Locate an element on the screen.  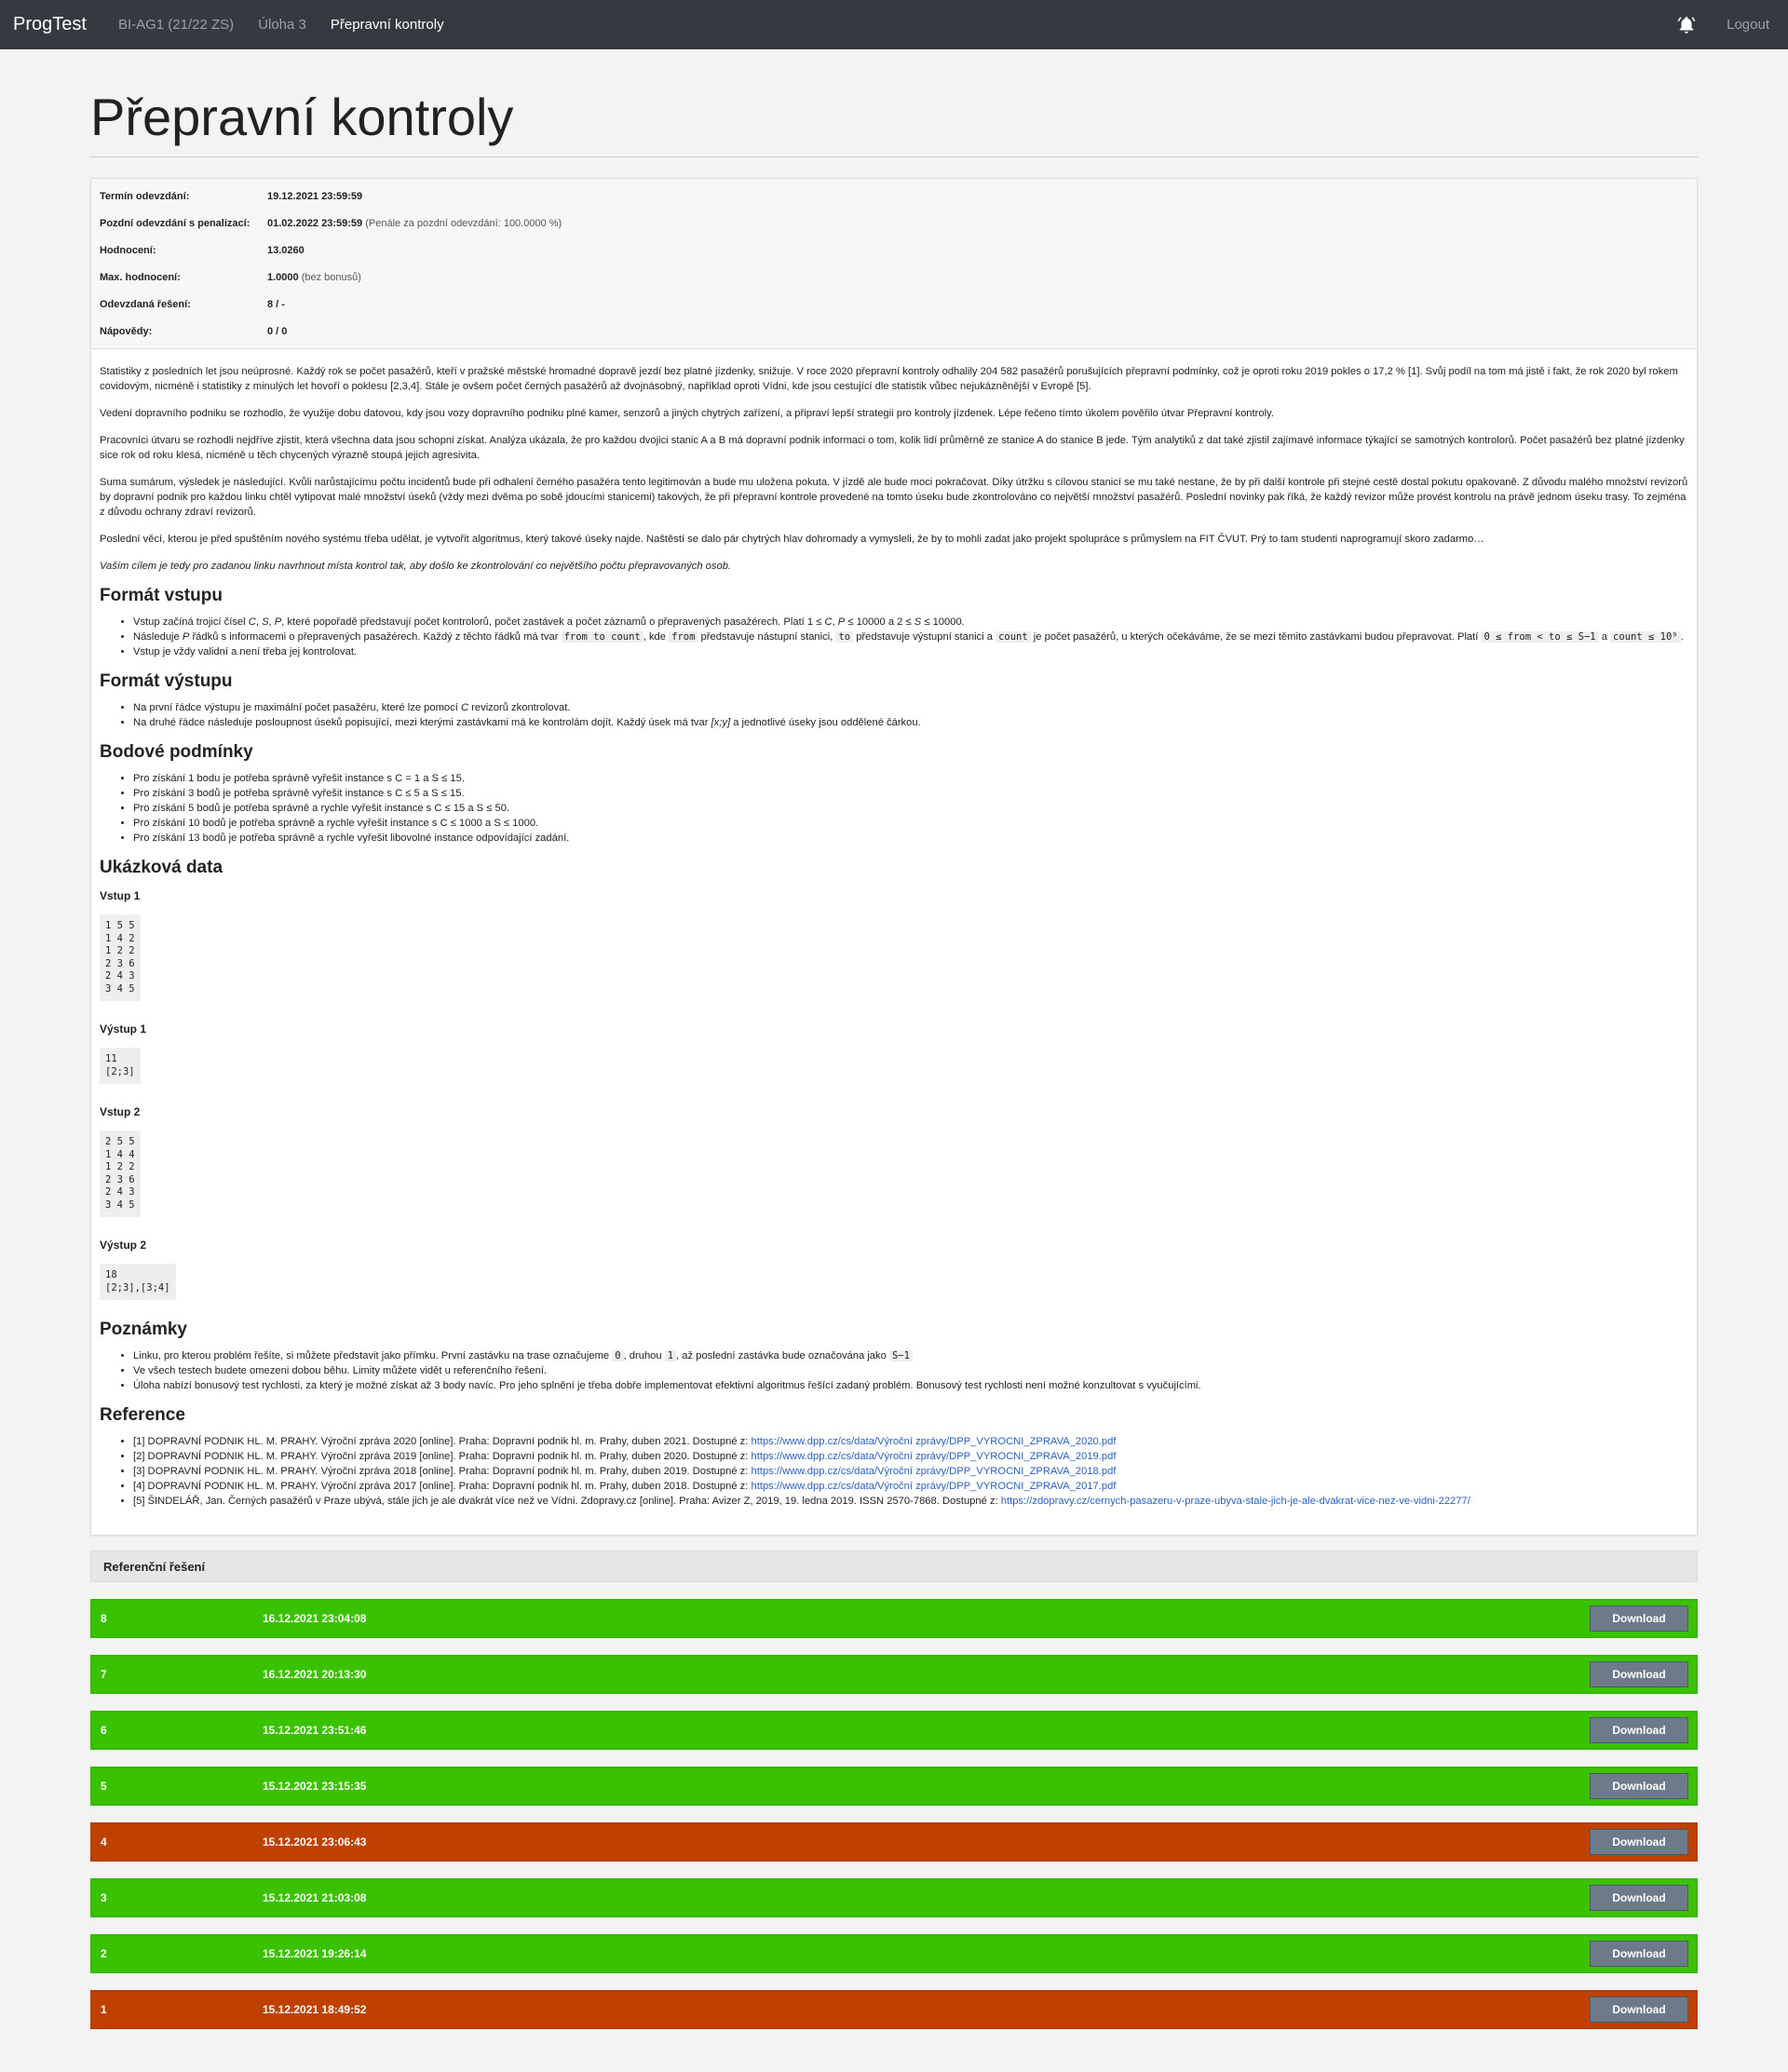
info-label: Hodnocení: is located at coordinates (128, 250).